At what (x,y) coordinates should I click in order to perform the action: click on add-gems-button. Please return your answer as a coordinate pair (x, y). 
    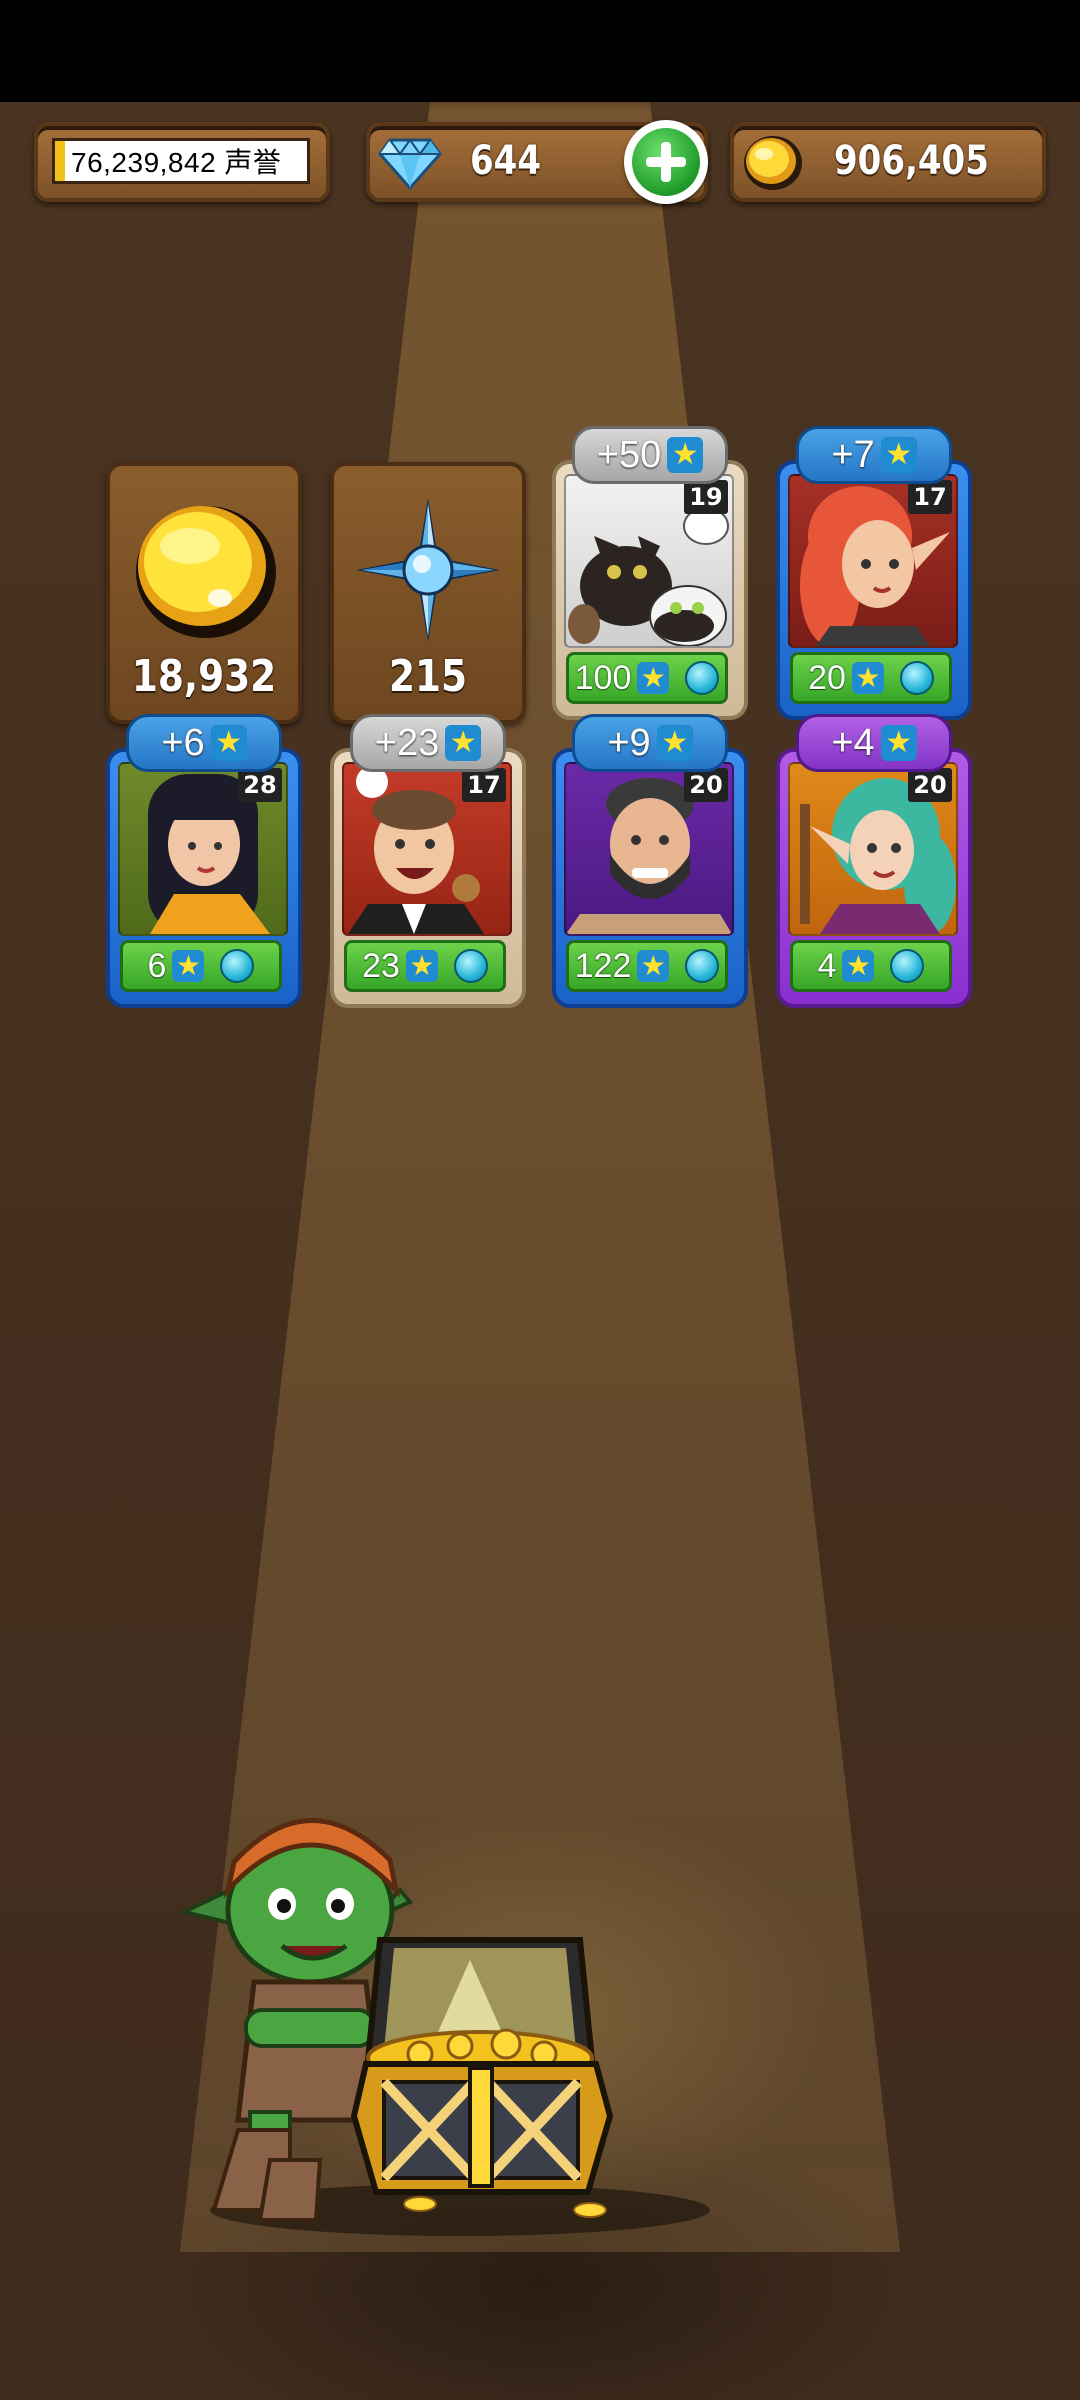
    Looking at the image, I should click on (666, 162).